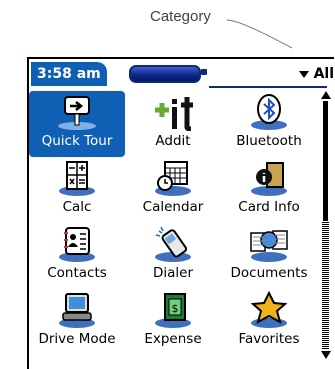 Image resolution: width=335 pixels, height=369 pixels. I want to click on app-contacts: Contacts, so click(77, 256).